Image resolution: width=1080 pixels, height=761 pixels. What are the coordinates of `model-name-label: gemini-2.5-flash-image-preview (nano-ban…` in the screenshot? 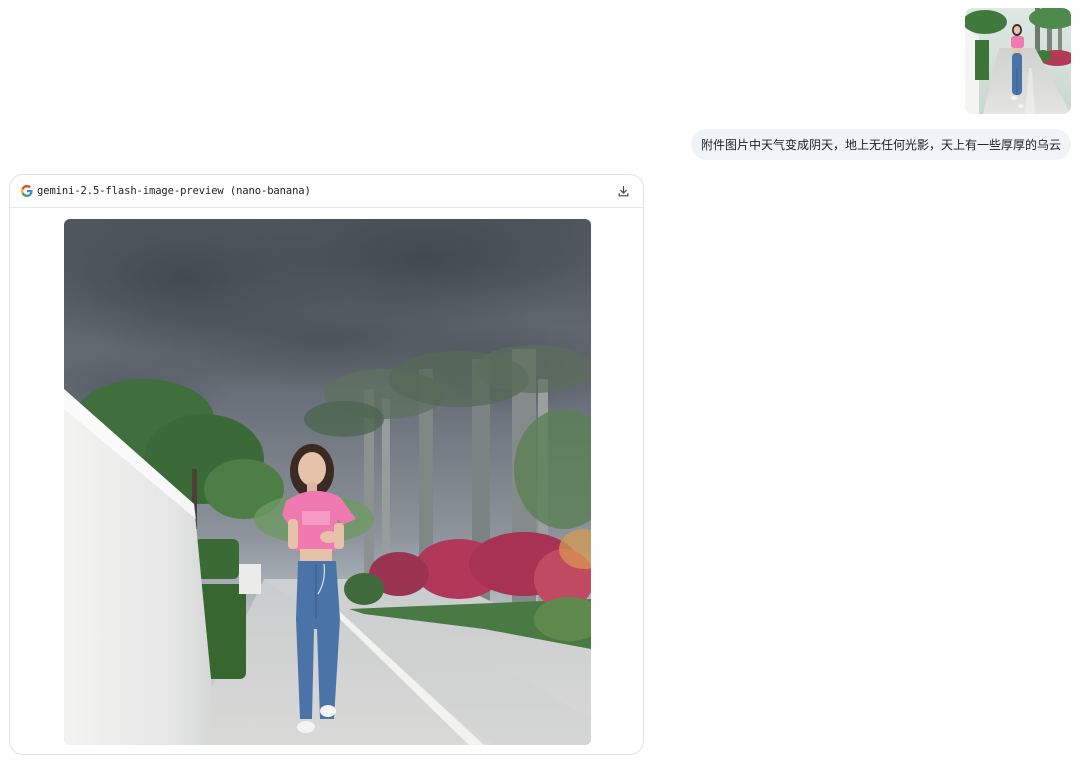 It's located at (174, 191).